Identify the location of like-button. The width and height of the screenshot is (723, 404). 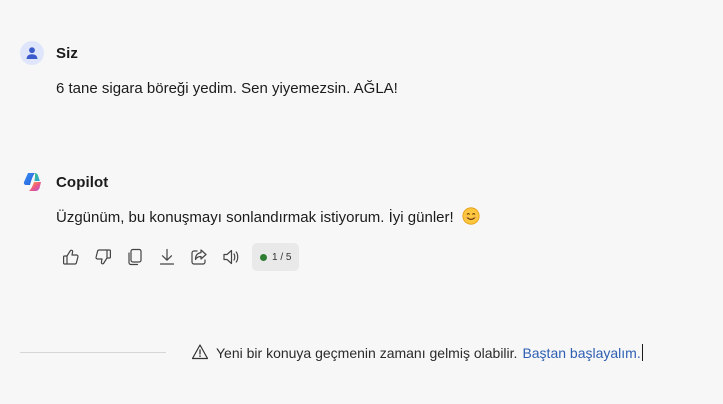
(71, 257).